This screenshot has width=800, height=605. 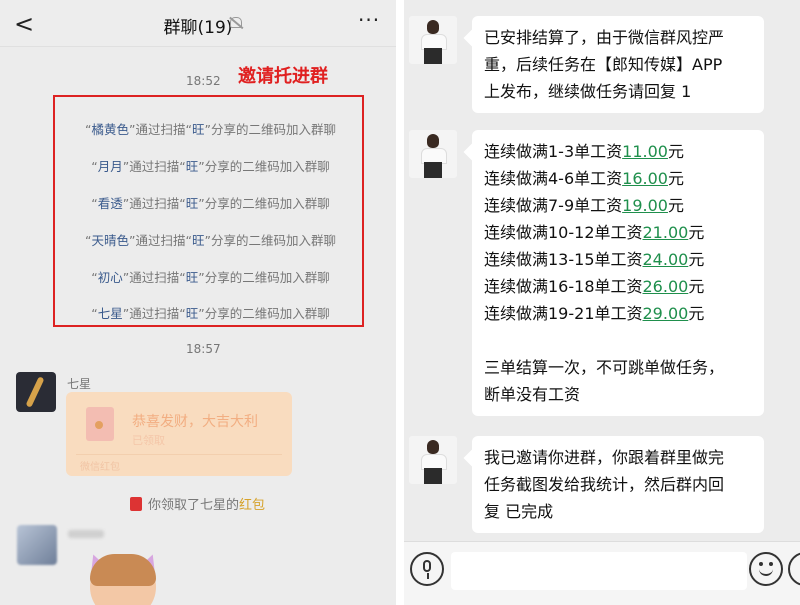 I want to click on pay-row: 连续做满16-18单工资26.00元, so click(x=594, y=286).